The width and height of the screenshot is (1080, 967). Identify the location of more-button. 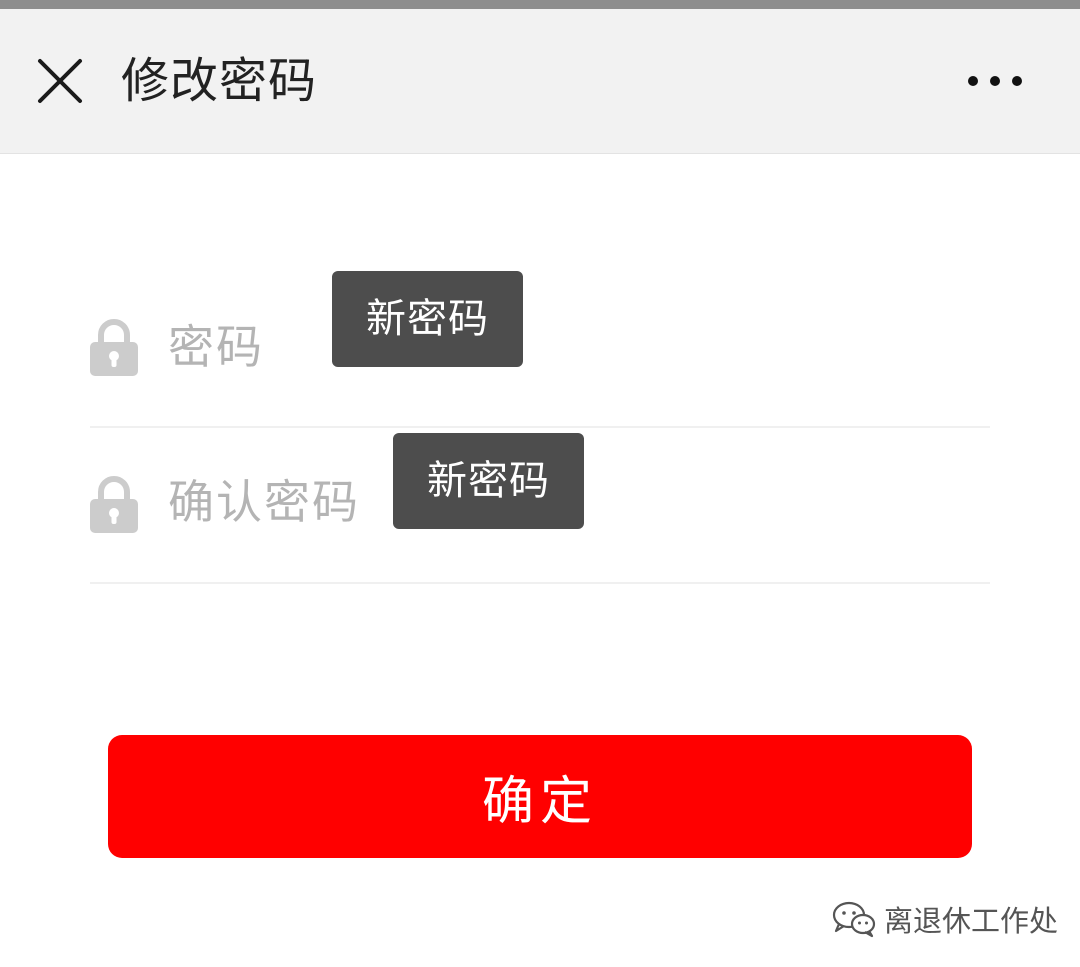
(995, 81).